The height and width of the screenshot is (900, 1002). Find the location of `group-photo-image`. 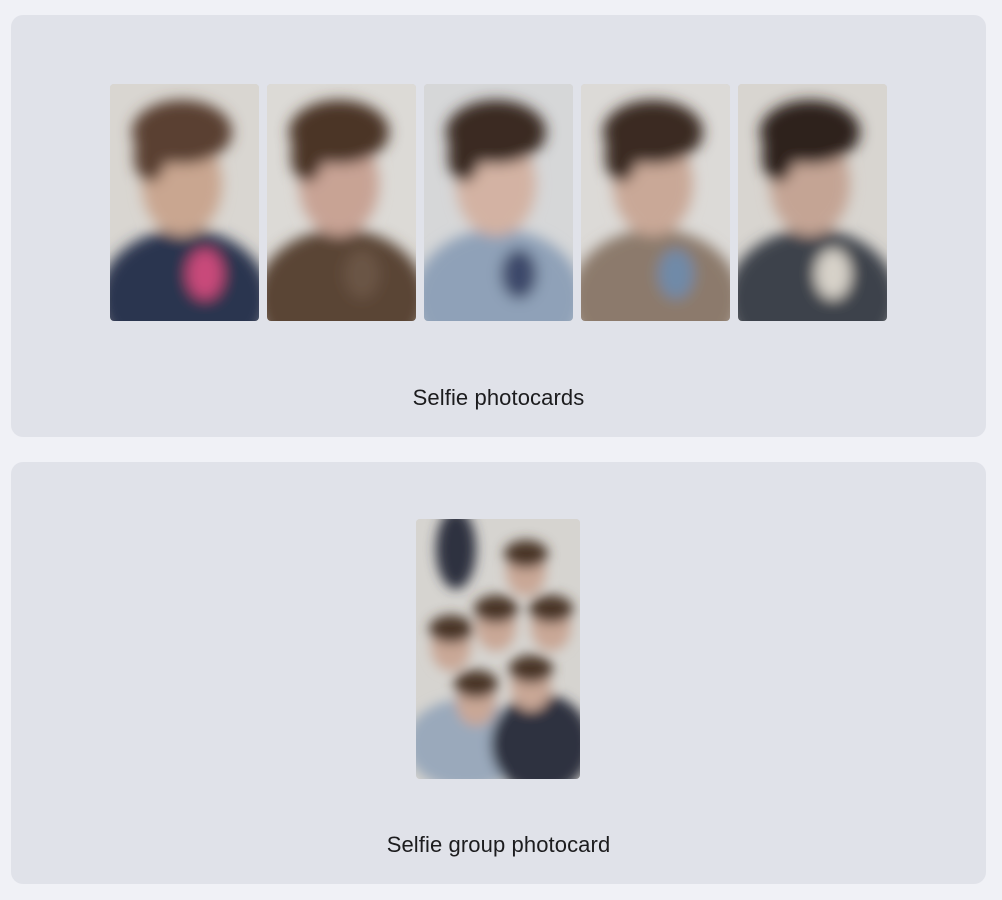

group-photo-image is located at coordinates (498, 649).